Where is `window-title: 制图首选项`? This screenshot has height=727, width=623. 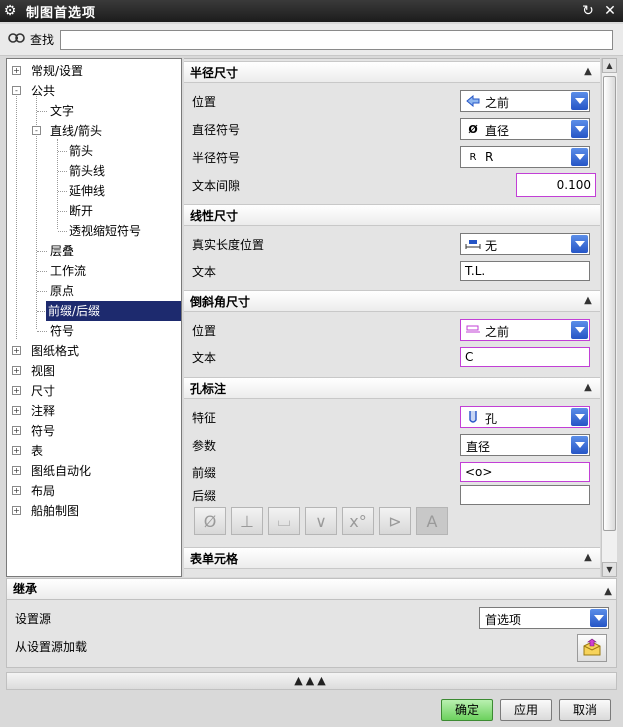
window-title: 制图首选项 is located at coordinates (61, 13).